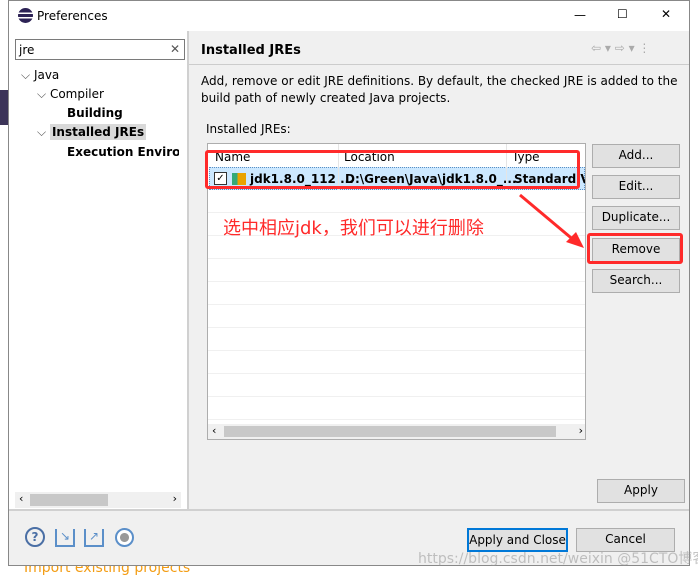 This screenshot has width=698, height=576. I want to click on filter-value: jre, so click(27, 50).